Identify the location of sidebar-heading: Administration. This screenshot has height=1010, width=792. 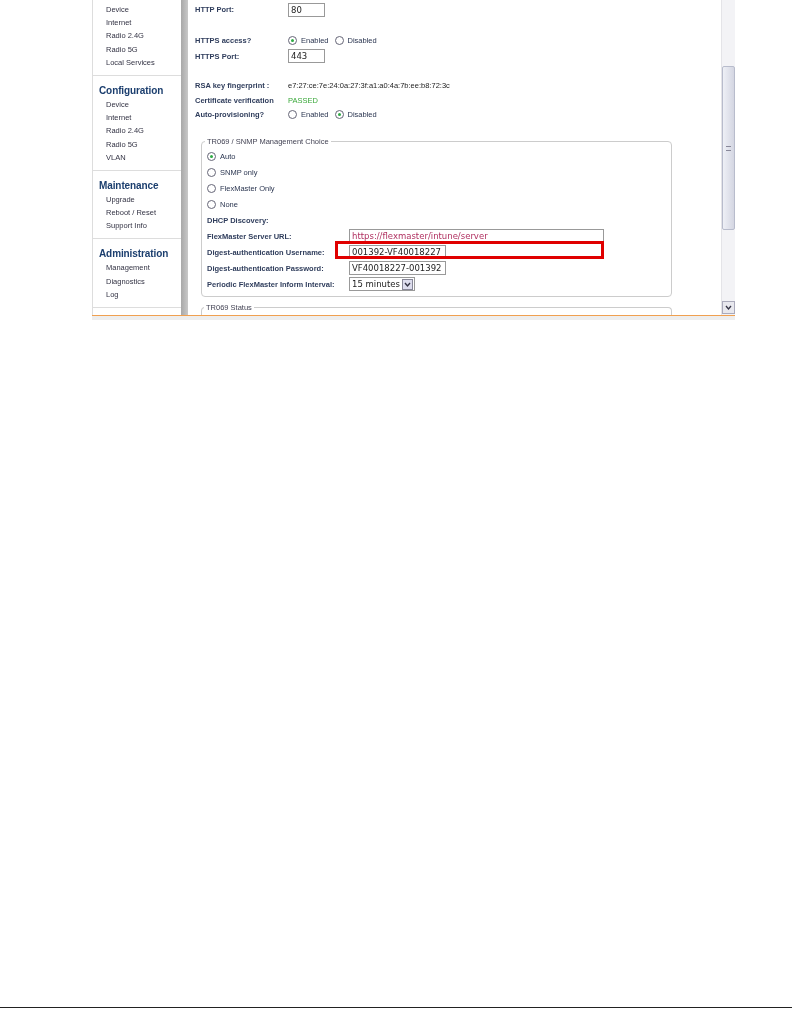
(134, 254).